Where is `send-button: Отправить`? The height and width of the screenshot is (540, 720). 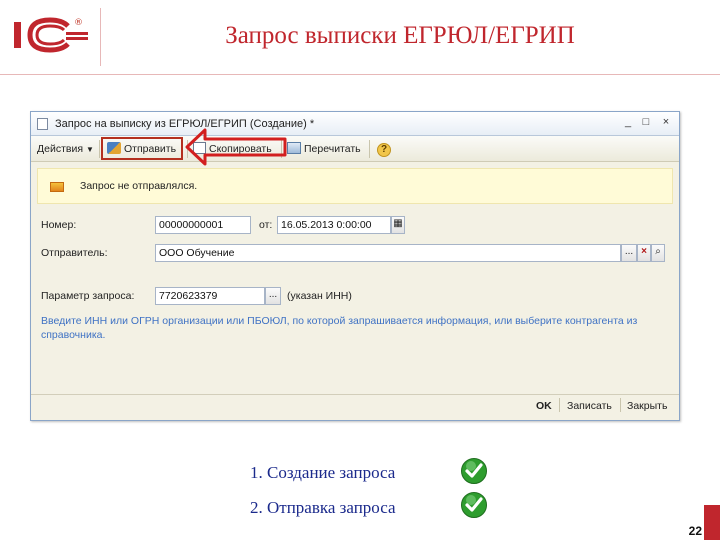 send-button: Отправить is located at coordinates (141, 149).